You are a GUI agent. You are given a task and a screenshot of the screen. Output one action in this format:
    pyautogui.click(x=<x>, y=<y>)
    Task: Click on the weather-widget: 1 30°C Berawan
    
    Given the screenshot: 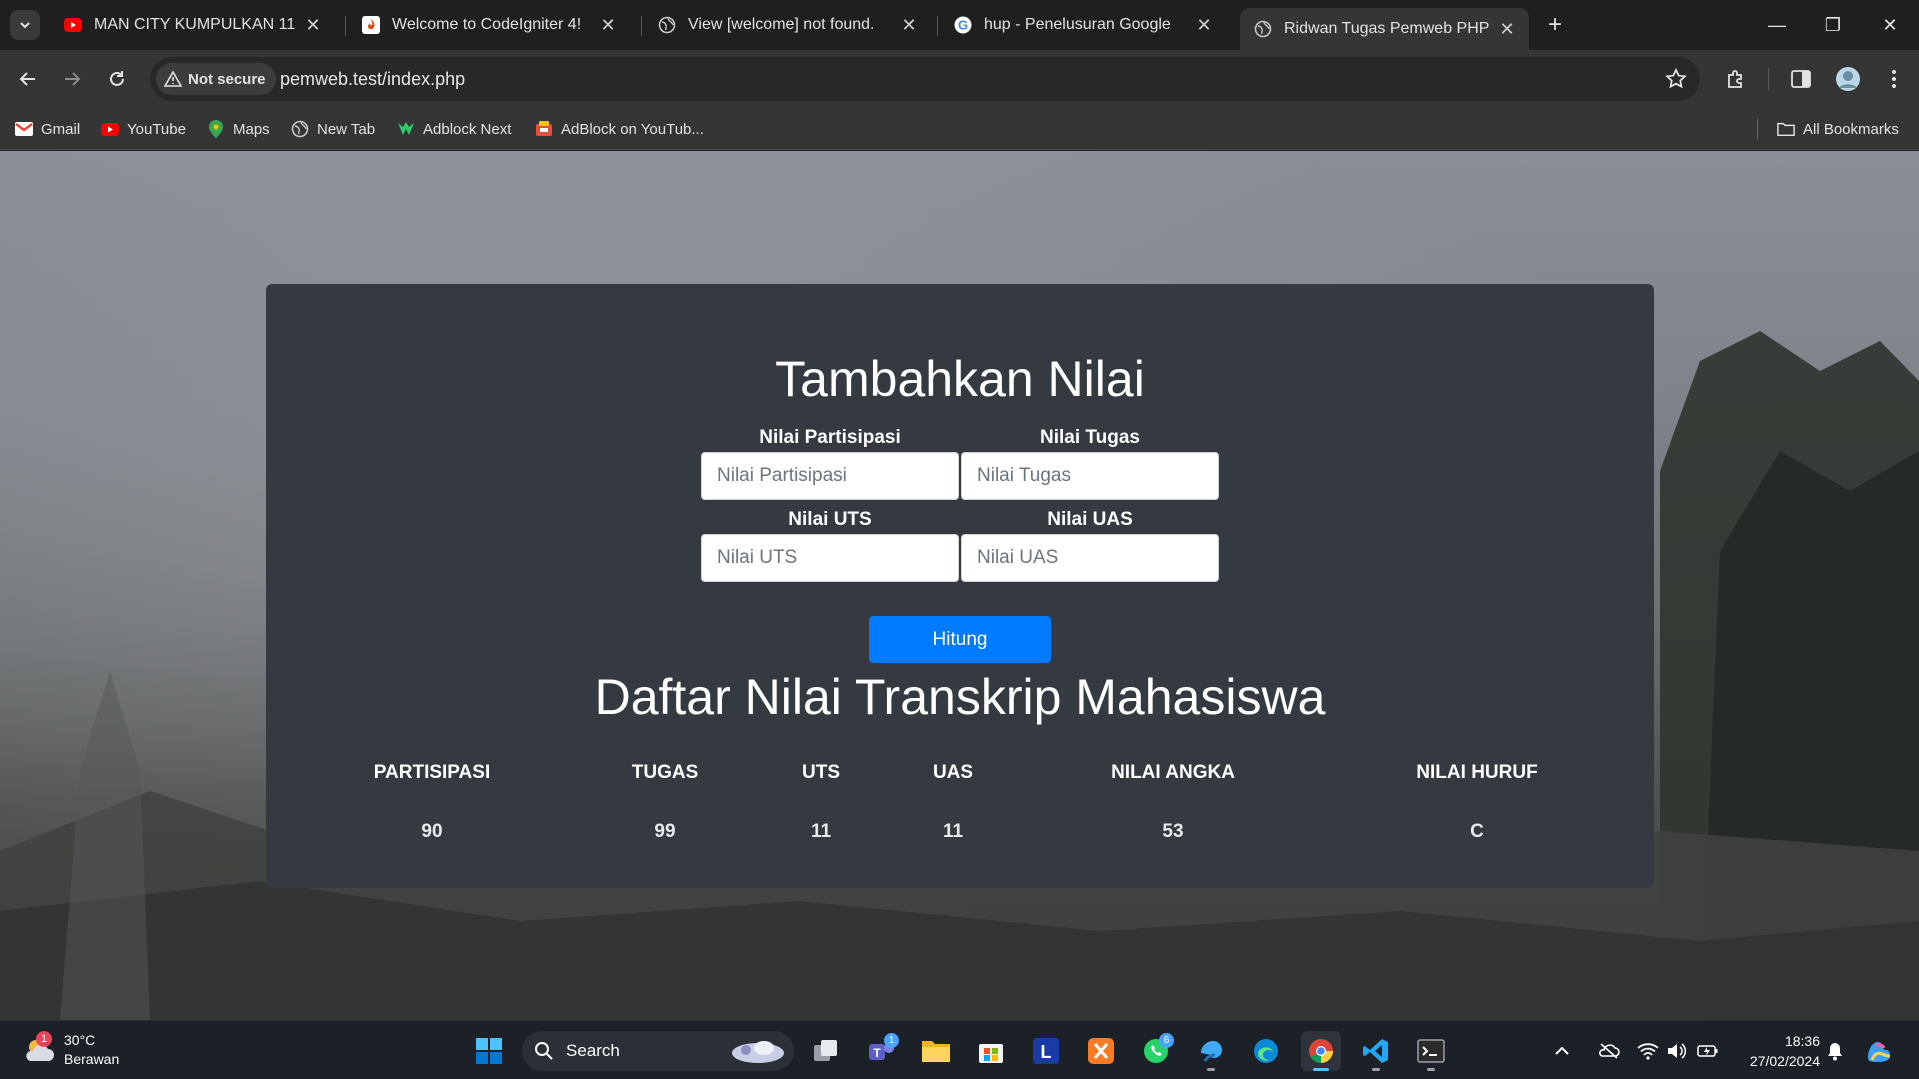 What is the action you would take?
    pyautogui.click(x=70, y=1050)
    